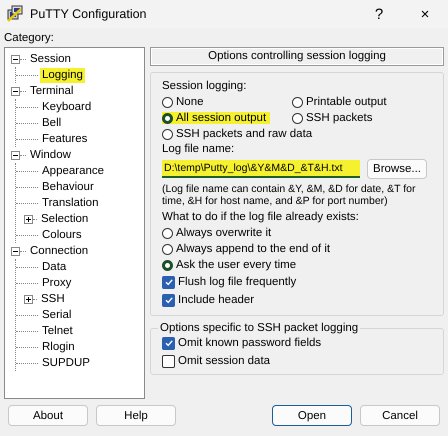  I want to click on tree-item: Features, so click(65, 139).